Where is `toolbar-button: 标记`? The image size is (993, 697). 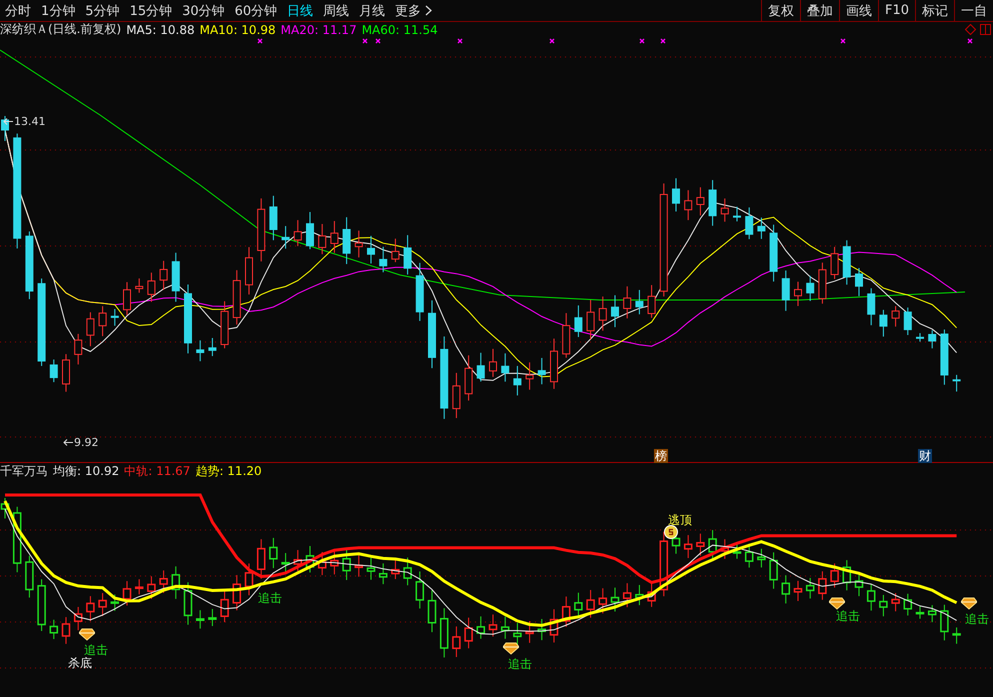
toolbar-button: 标记 is located at coordinates (934, 10).